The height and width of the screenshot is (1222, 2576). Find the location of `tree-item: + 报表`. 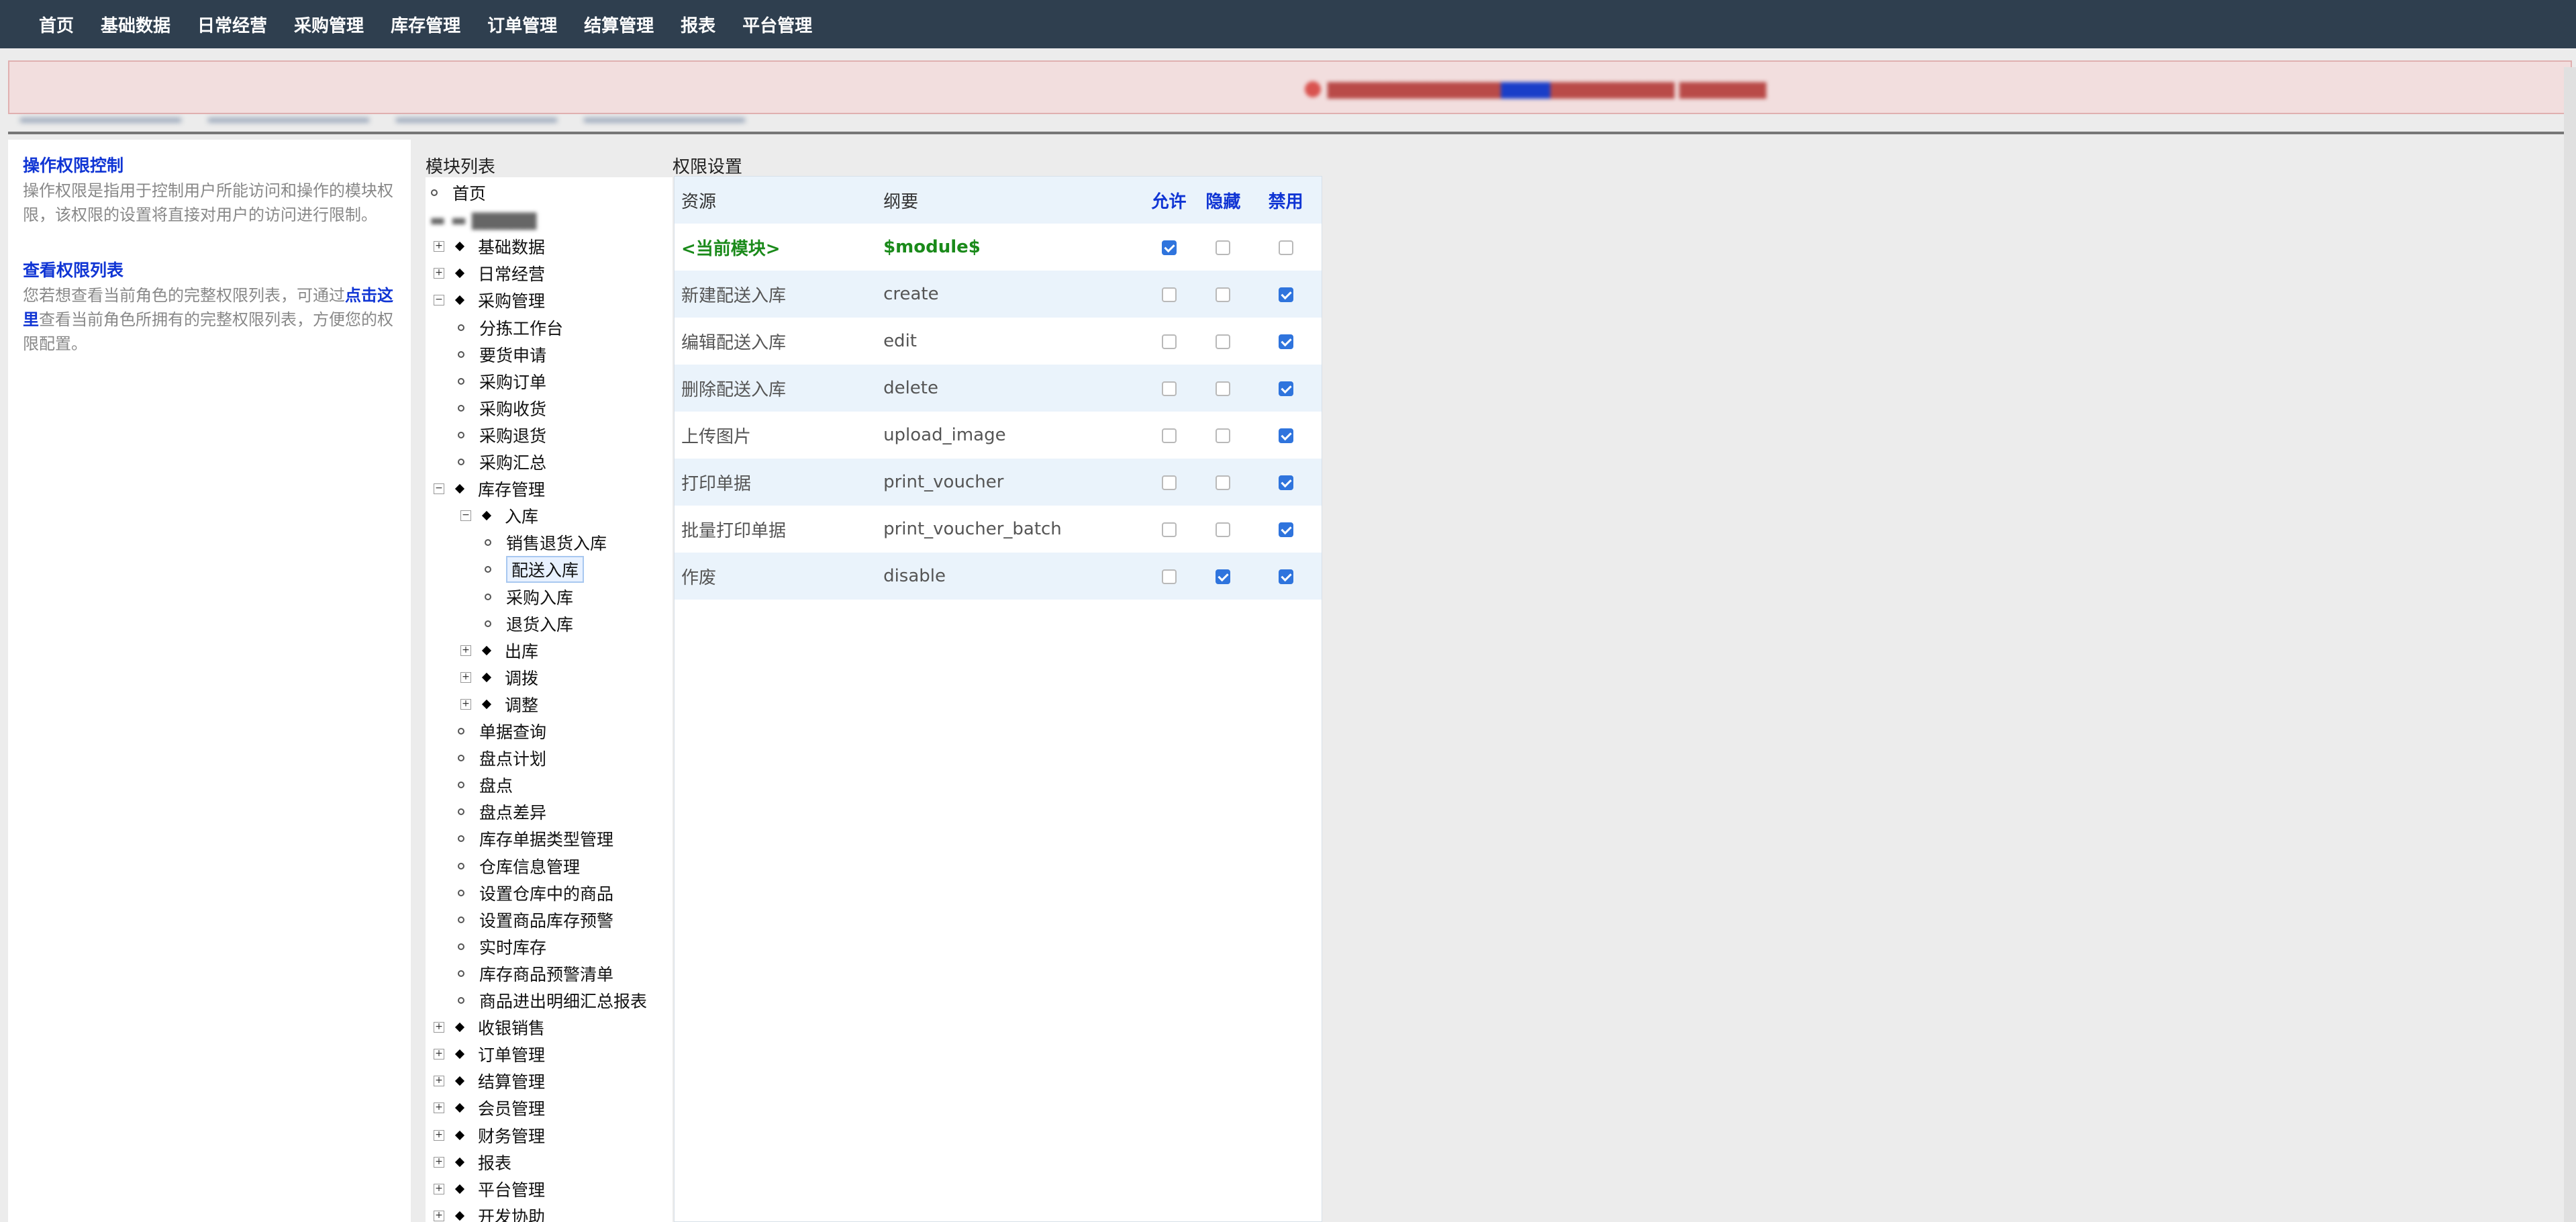

tree-item: + 报表 is located at coordinates (468, 1162).